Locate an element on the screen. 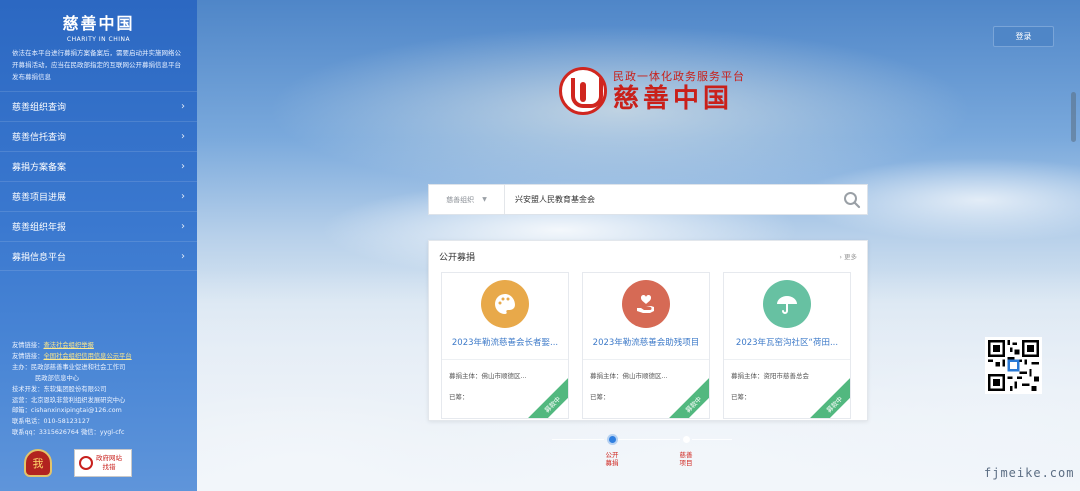  timeline-dot-active is located at coordinates (612, 439).